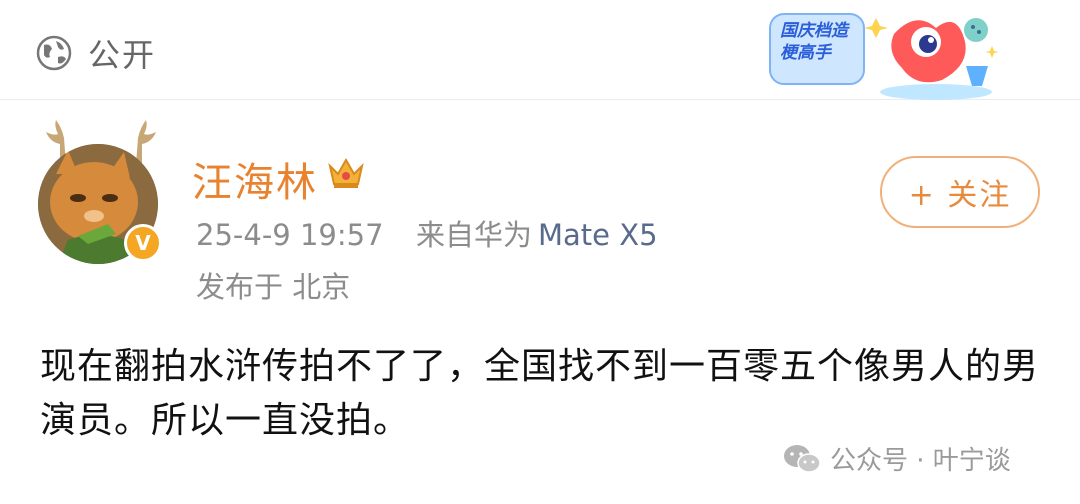 Image resolution: width=1080 pixels, height=504 pixels. What do you see at coordinates (814, 42) in the screenshot?
I see `sticker-text: 国庆档造梗高手` at bounding box center [814, 42].